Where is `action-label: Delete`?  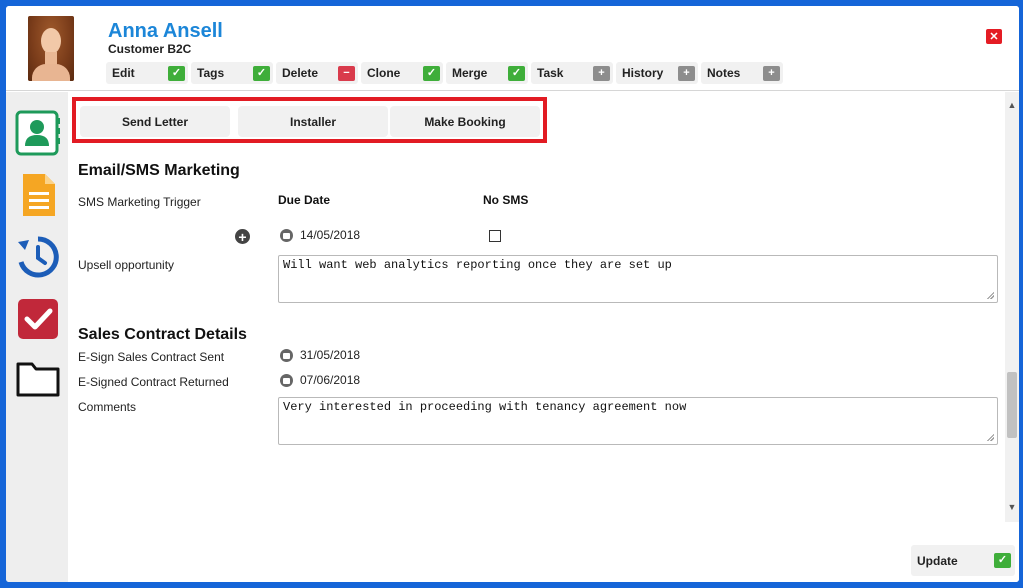
action-label: Delete is located at coordinates (300, 73).